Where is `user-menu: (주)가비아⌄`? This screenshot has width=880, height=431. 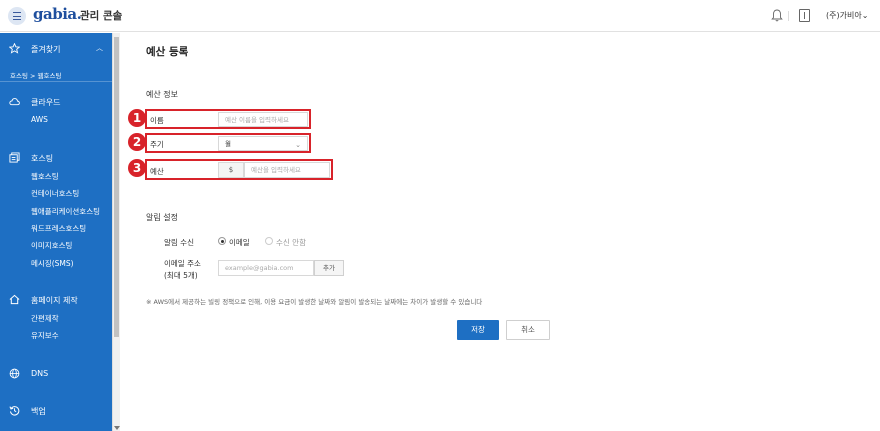 user-menu: (주)가비아⌄ is located at coordinates (847, 15).